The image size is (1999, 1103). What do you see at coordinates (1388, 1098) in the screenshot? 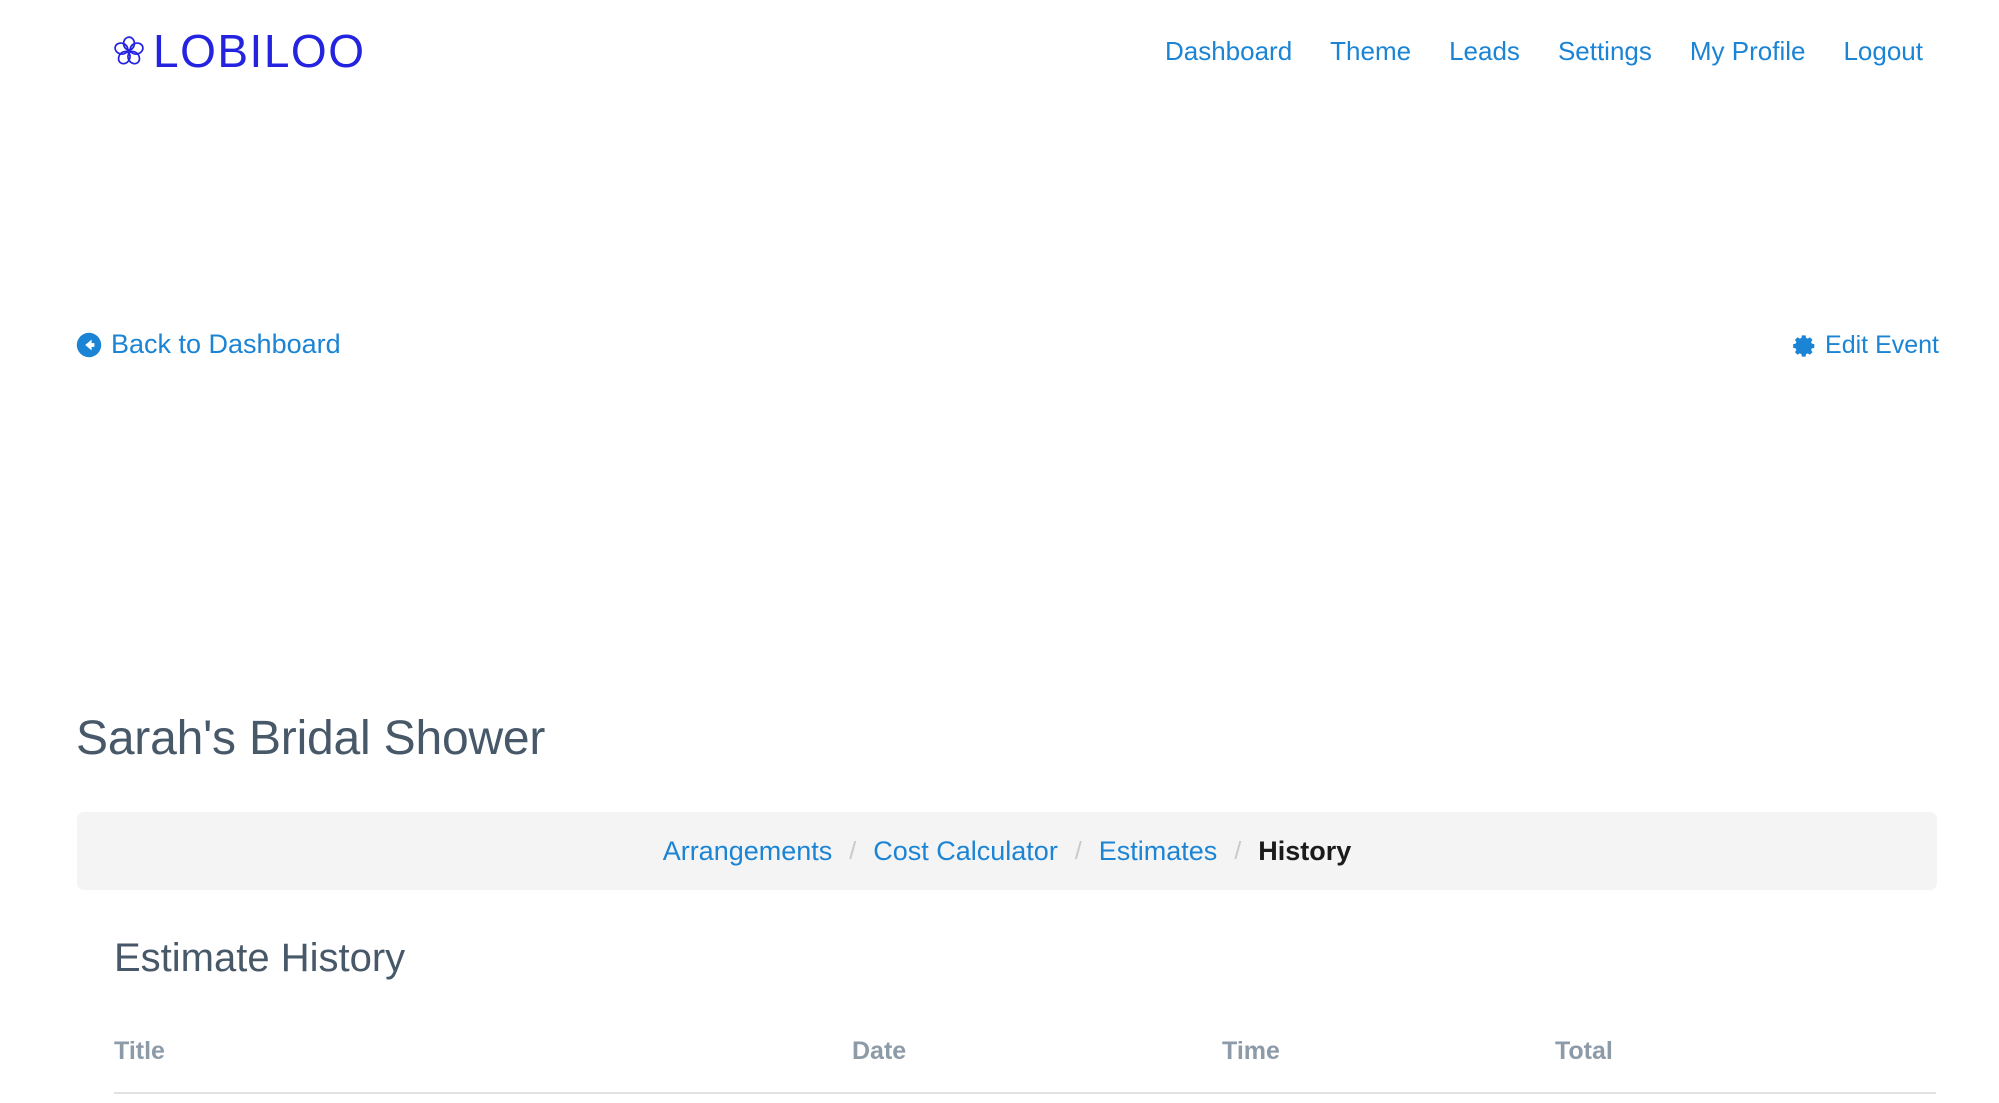
I see `cell-time: 5:35 PM` at bounding box center [1388, 1098].